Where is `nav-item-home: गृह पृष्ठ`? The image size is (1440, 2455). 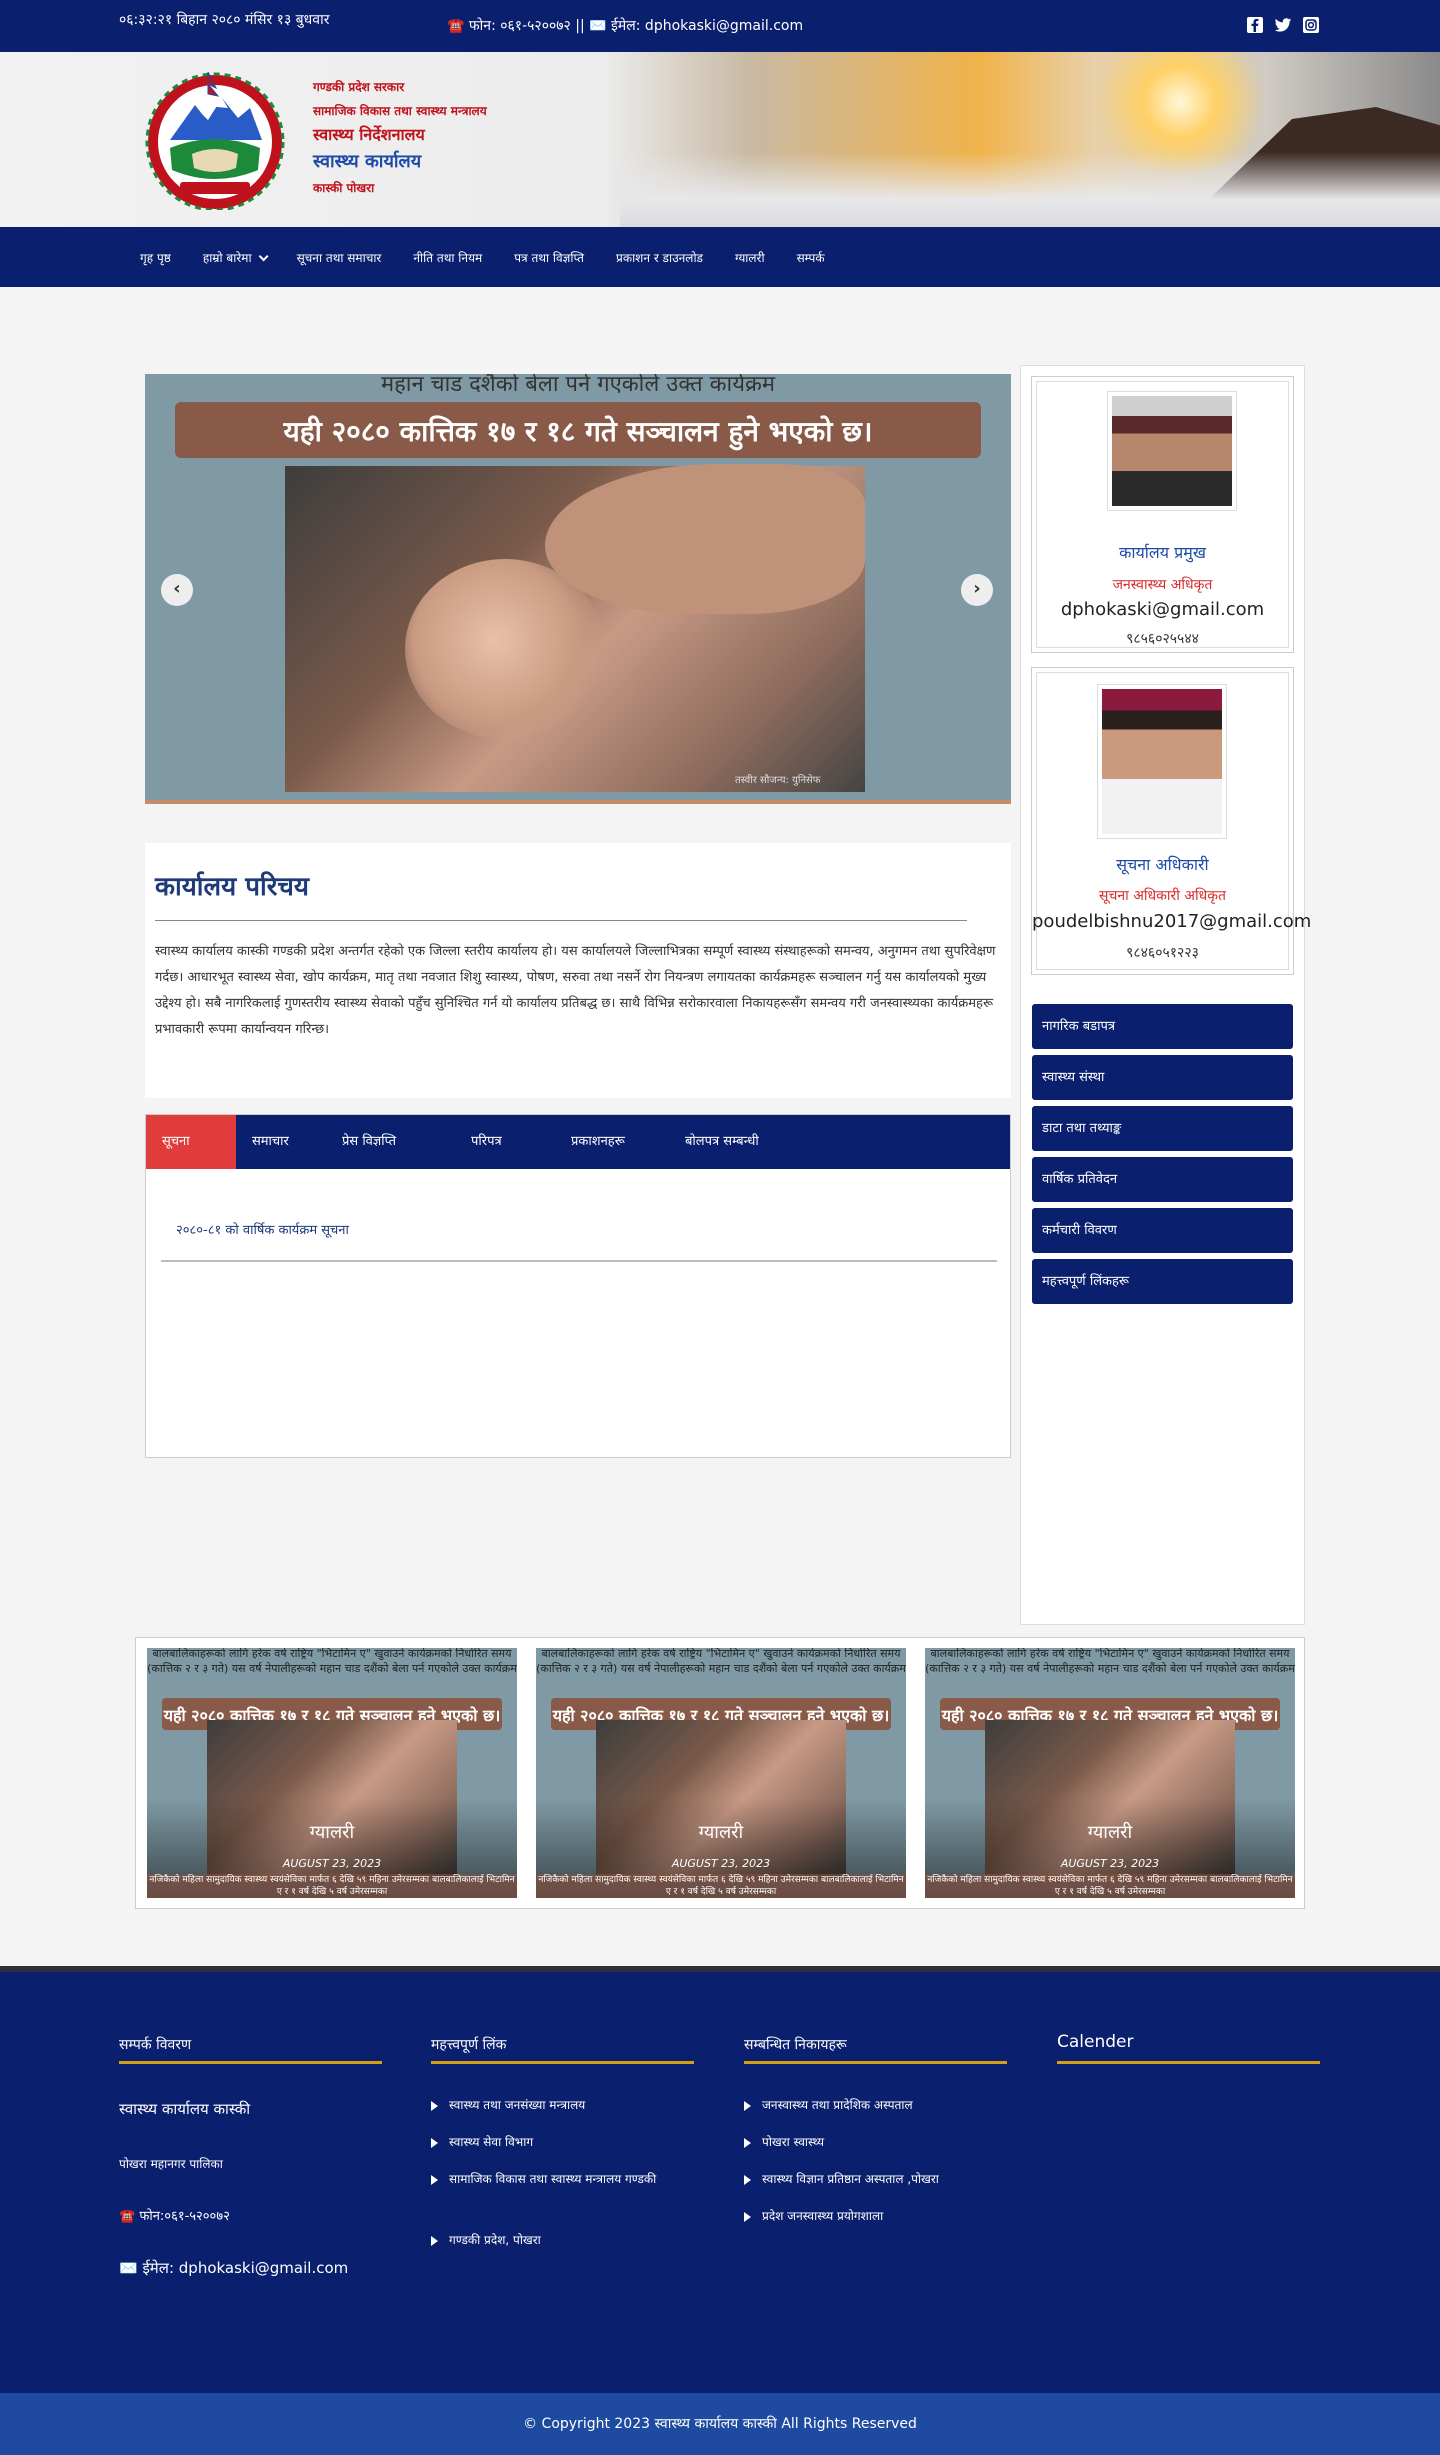
nav-item-home: गृह पृष्ठ is located at coordinates (155, 257).